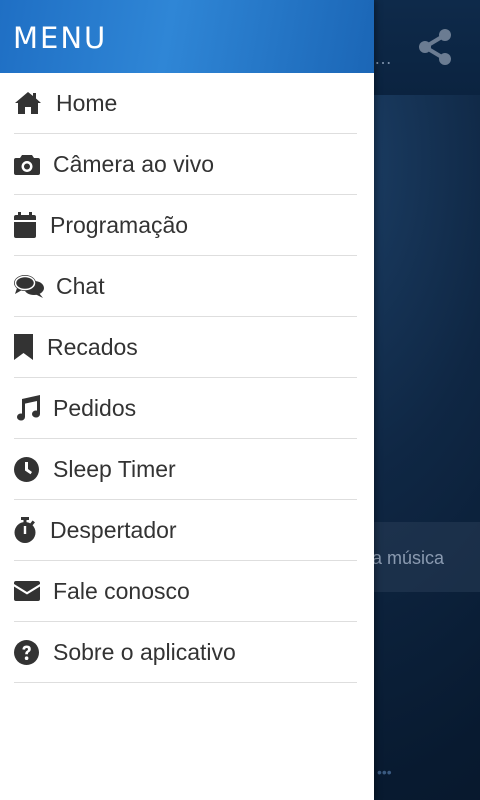 This screenshot has width=480, height=800. What do you see at coordinates (80, 285) in the screenshot?
I see `menu-item-label: Chat` at bounding box center [80, 285].